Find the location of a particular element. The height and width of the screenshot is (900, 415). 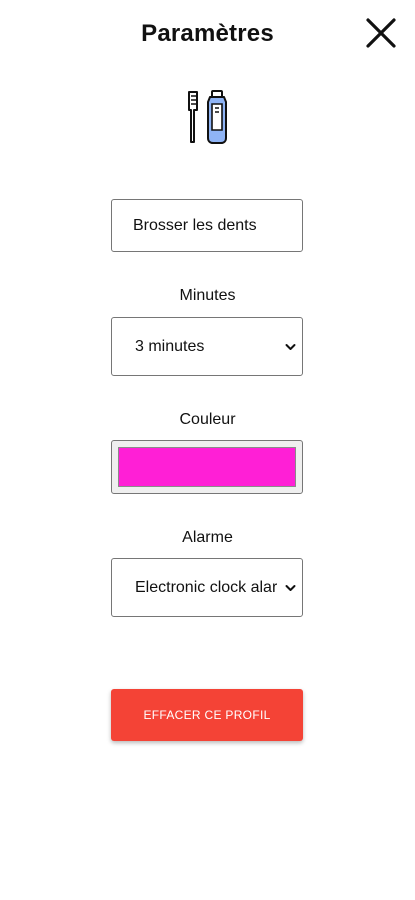

profile-name-input is located at coordinates (207, 225).